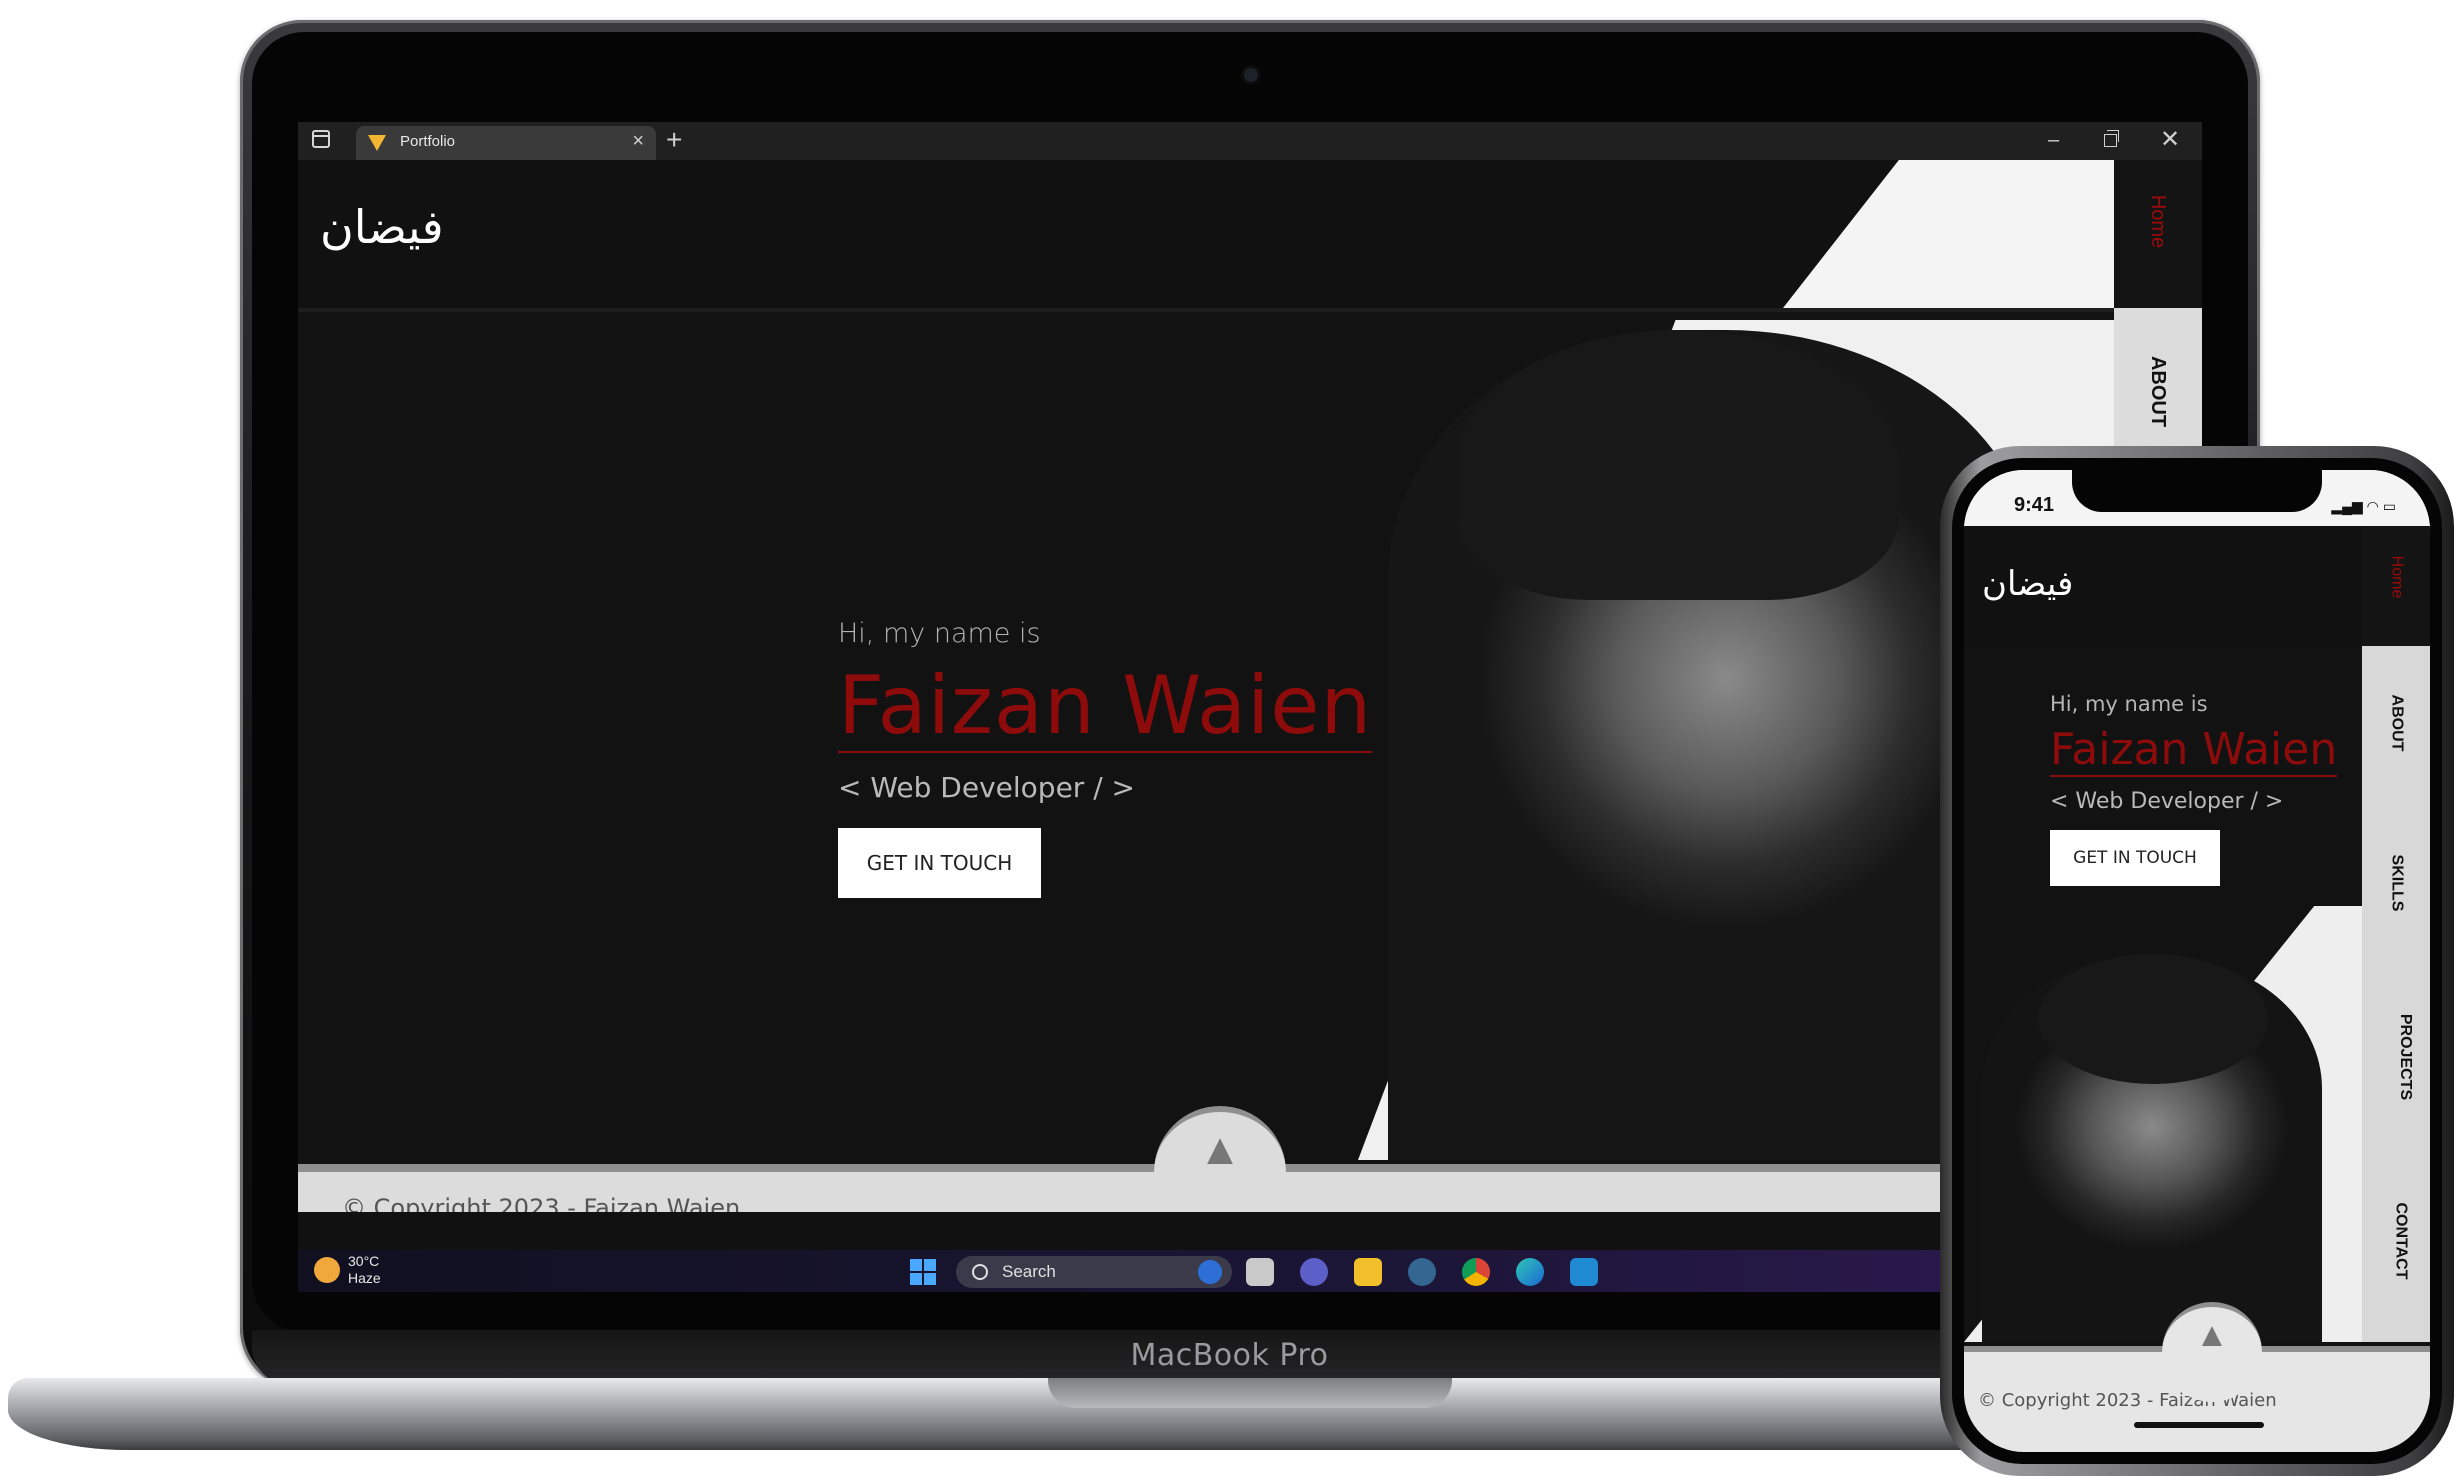  What do you see at coordinates (2212, 1335) in the screenshot?
I see `mobile-arrow-up-icon: ▲` at bounding box center [2212, 1335].